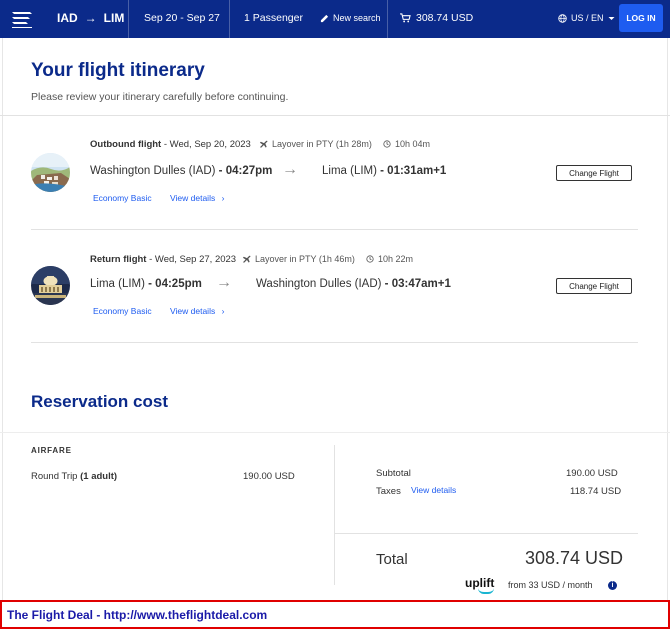  What do you see at coordinates (99, 401) in the screenshot?
I see `reservation-cost-title: Reservation cost` at bounding box center [99, 401].